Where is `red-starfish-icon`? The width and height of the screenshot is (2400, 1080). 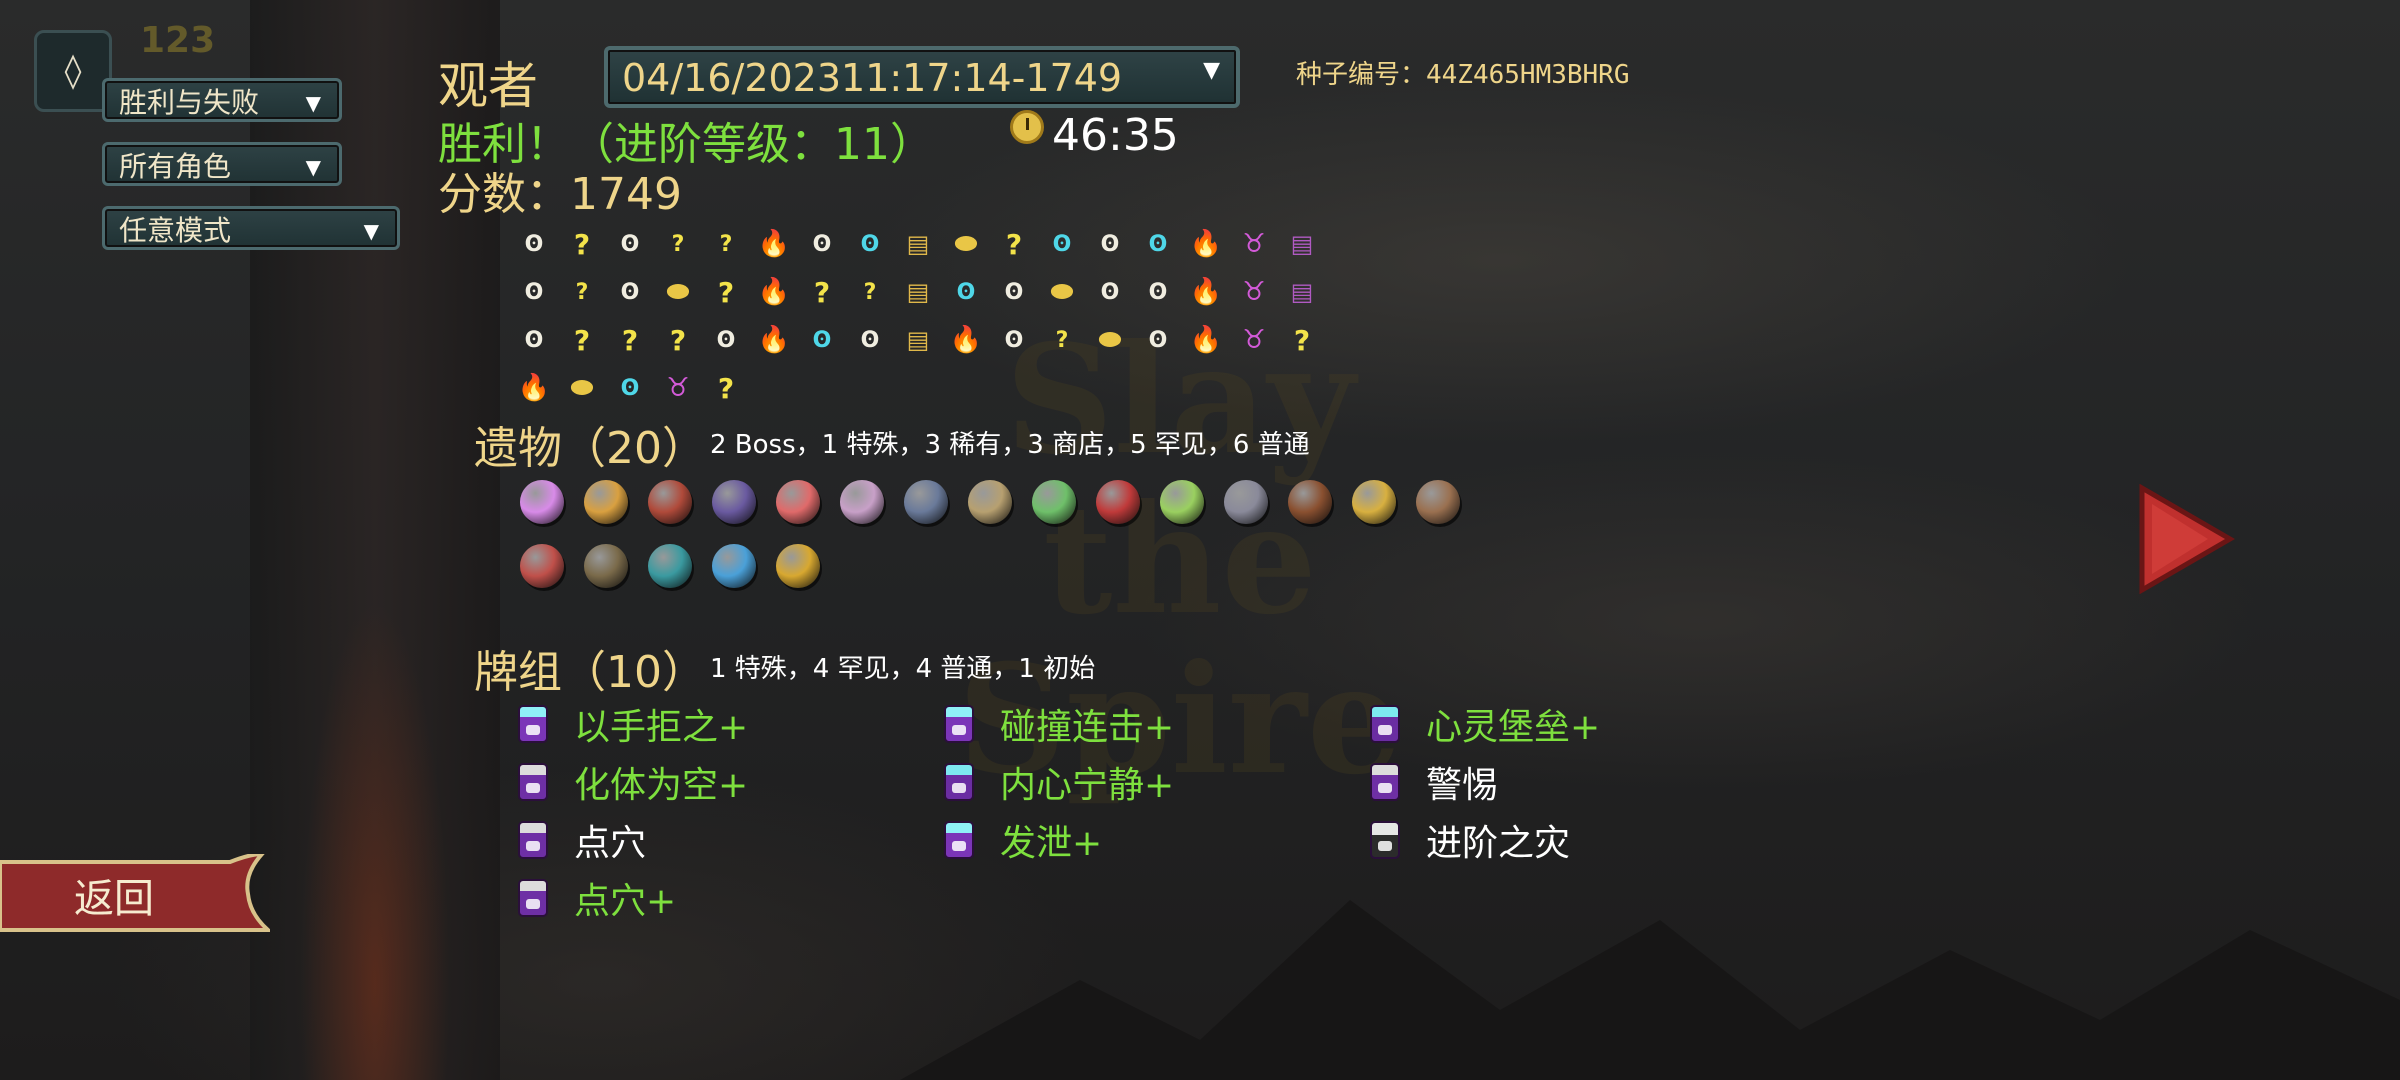
red-starfish-icon is located at coordinates (1118, 502).